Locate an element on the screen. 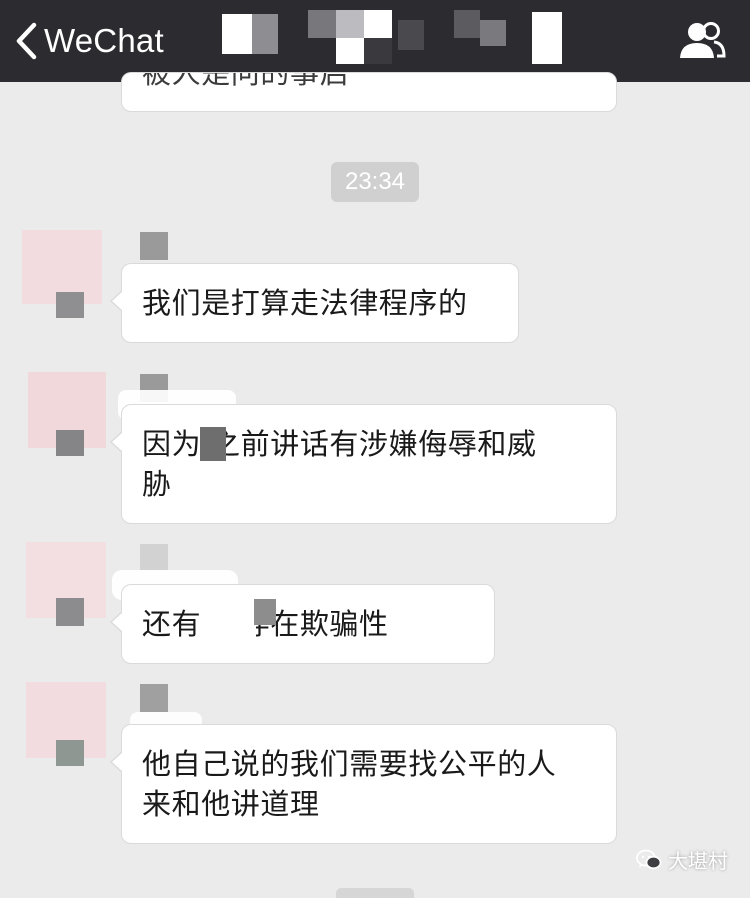  message-text: 还有 也存在欺骗性 is located at coordinates (265, 624).